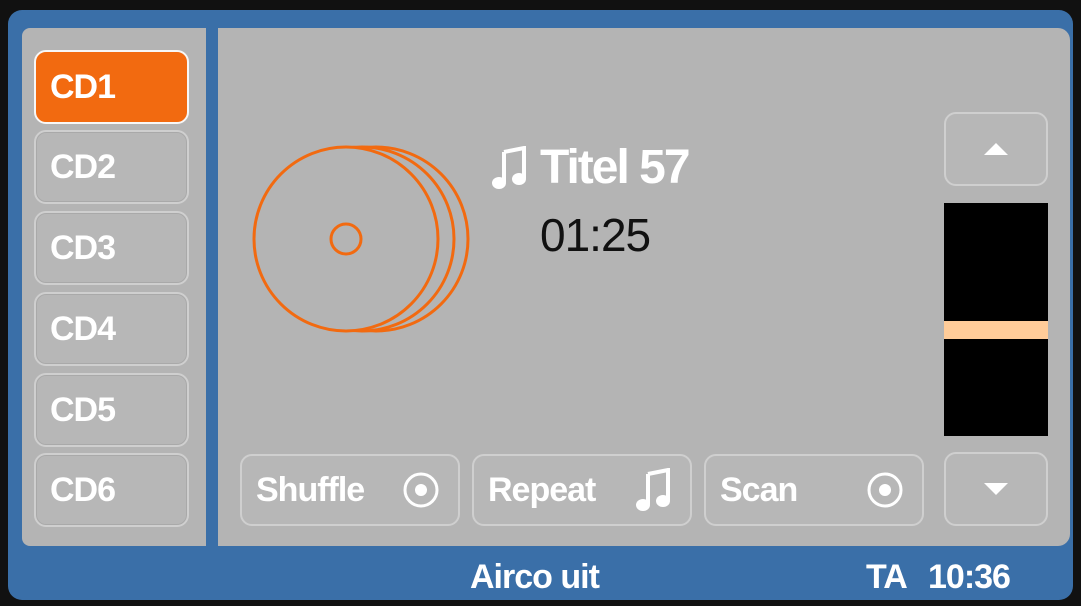 This screenshot has height=606, width=1081. What do you see at coordinates (83, 247) in the screenshot?
I see `cd3-label: CD3` at bounding box center [83, 247].